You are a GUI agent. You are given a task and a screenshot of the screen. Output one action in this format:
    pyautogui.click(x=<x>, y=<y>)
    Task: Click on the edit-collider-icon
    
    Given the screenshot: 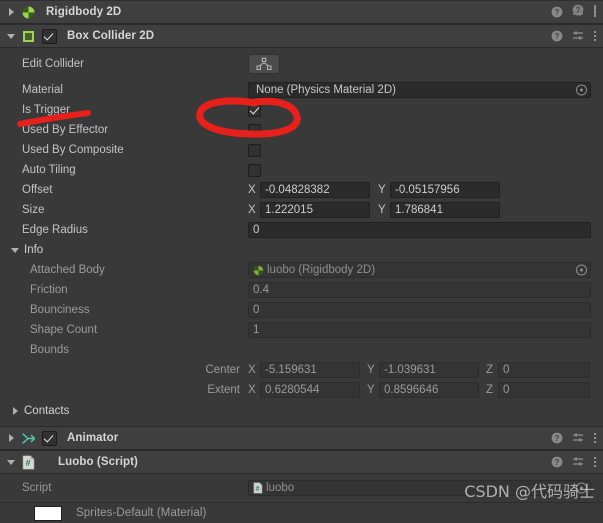 What is the action you would take?
    pyautogui.click(x=264, y=63)
    